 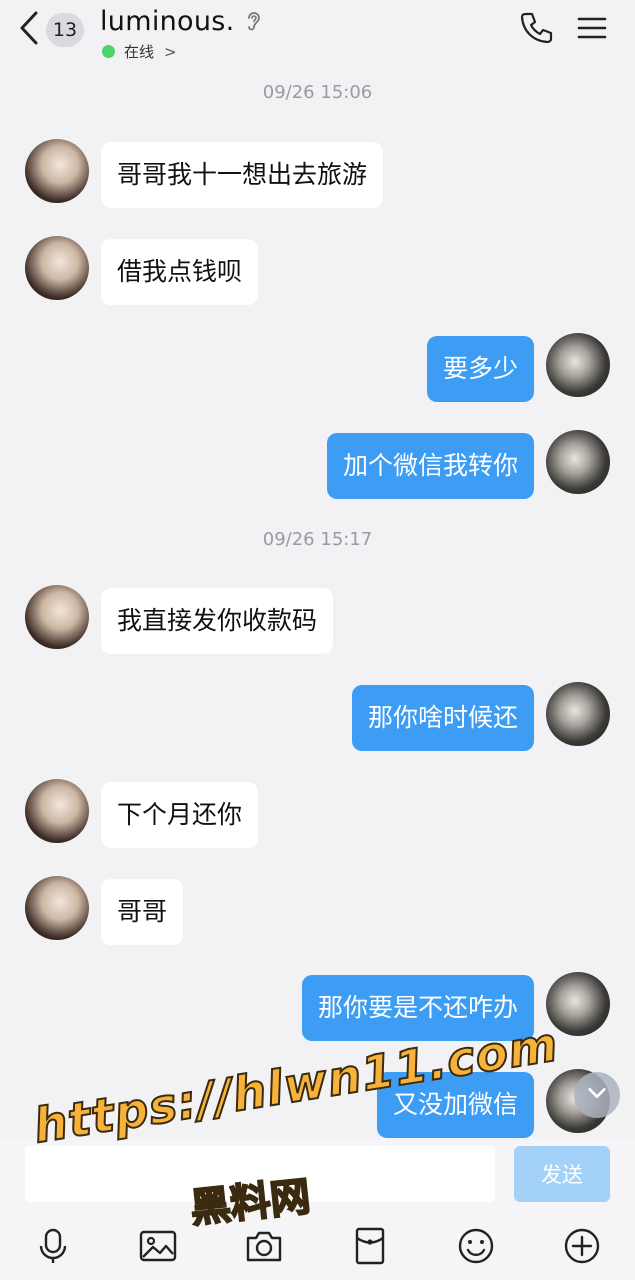 I want to click on message-bubble-outgoing: 加个微信我转你, so click(x=430, y=466).